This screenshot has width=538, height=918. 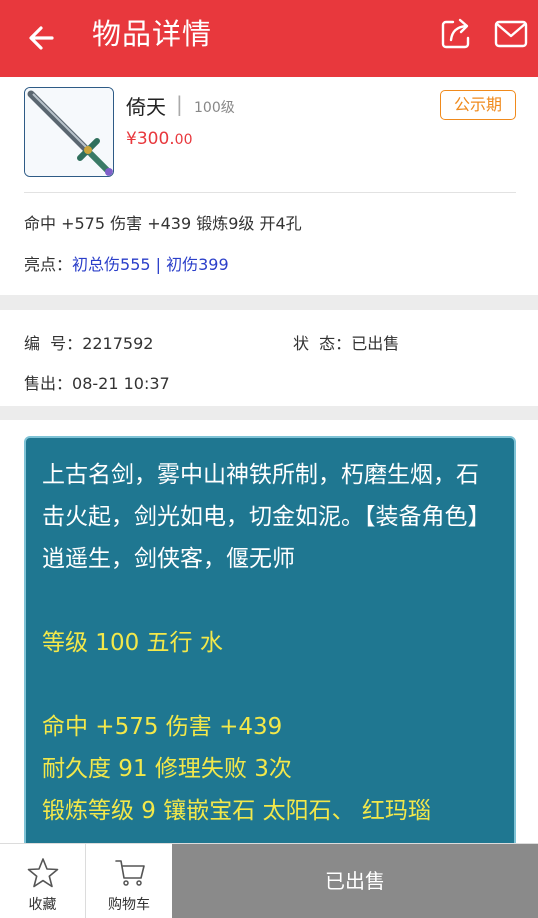 I want to click on cart-button: 购物车, so click(x=129, y=881).